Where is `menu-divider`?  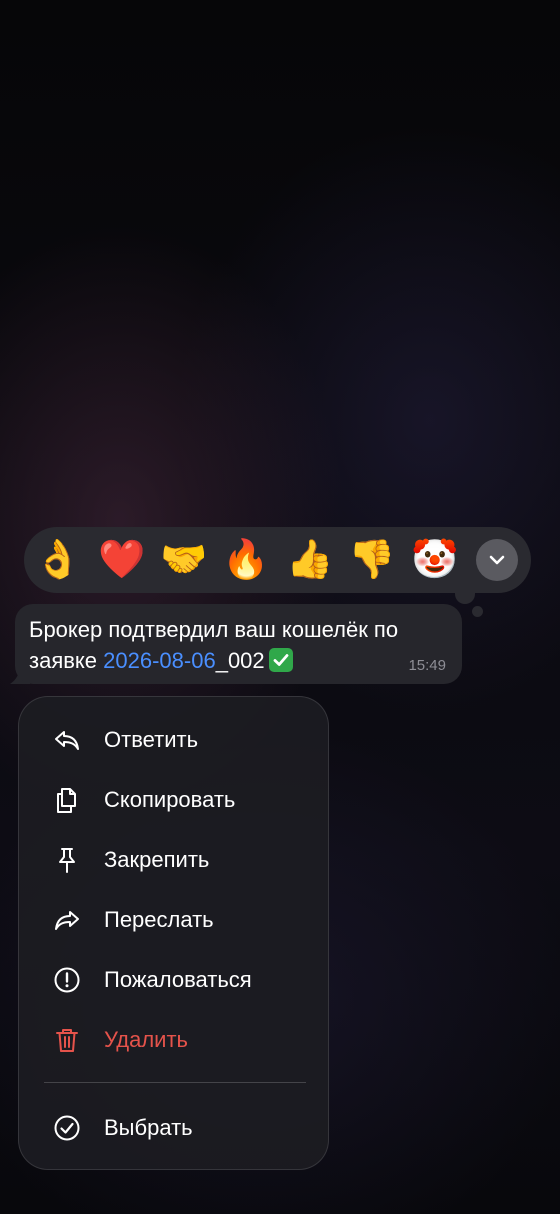 menu-divider is located at coordinates (175, 1082).